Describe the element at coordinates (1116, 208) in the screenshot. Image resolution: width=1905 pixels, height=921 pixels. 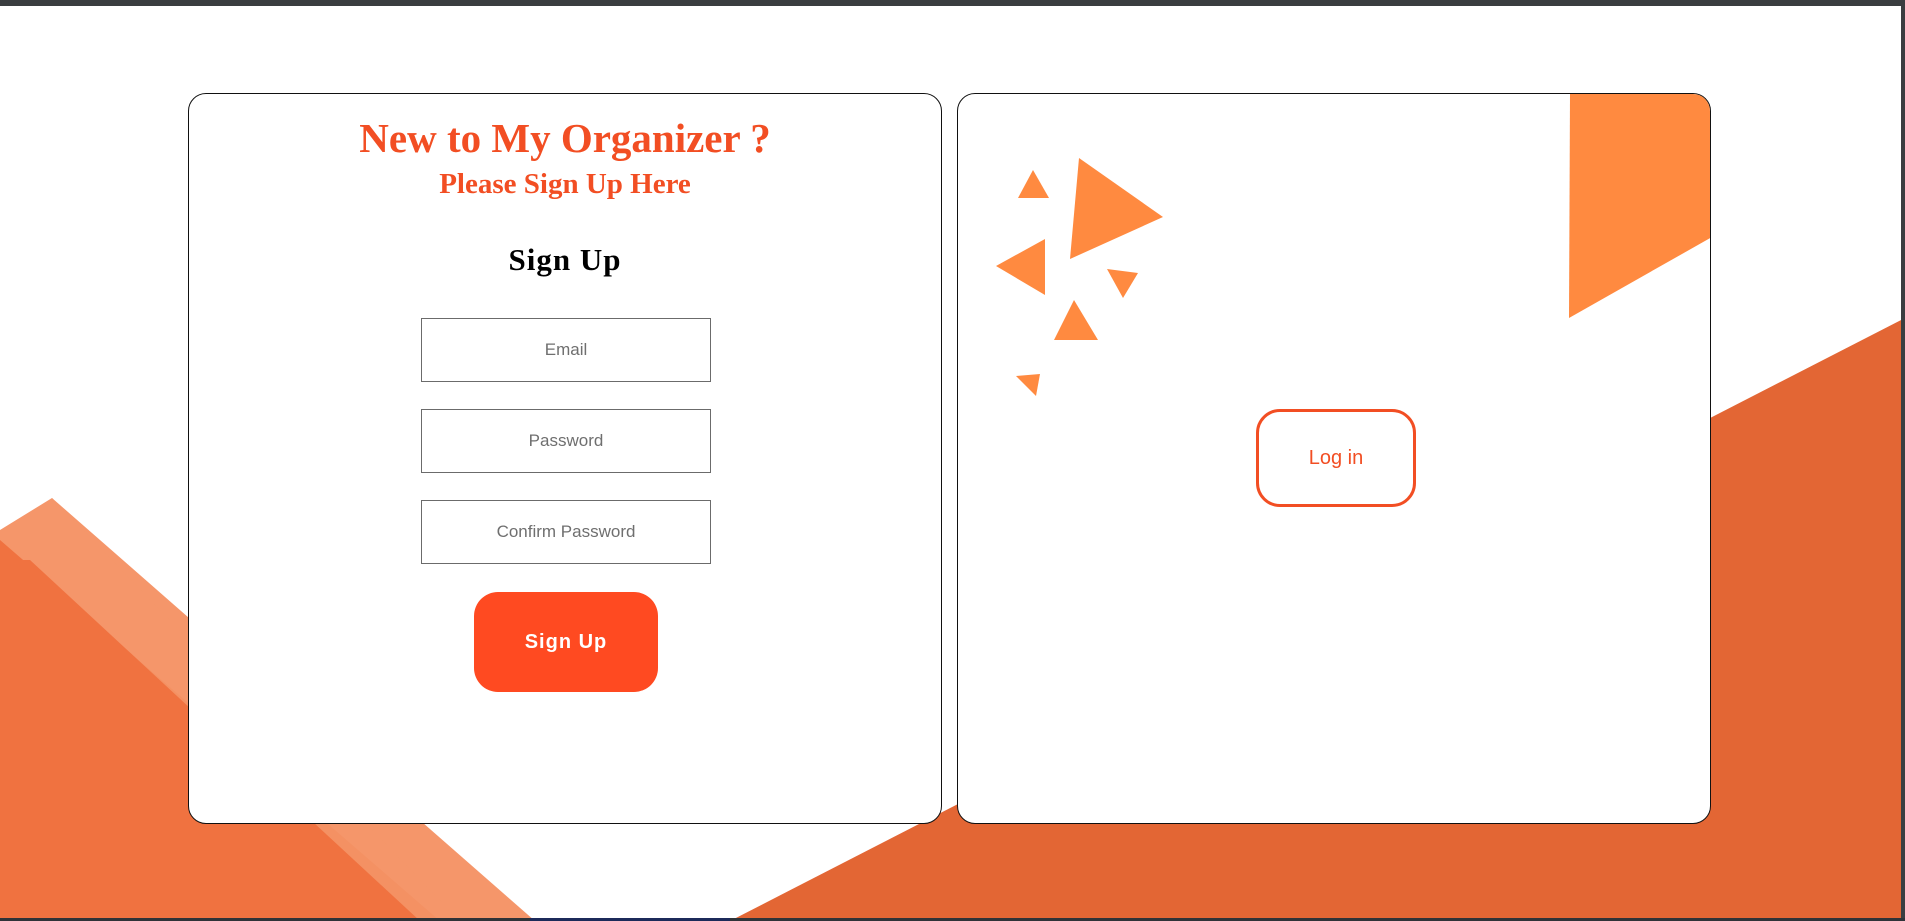
I see `triangle-large` at that location.